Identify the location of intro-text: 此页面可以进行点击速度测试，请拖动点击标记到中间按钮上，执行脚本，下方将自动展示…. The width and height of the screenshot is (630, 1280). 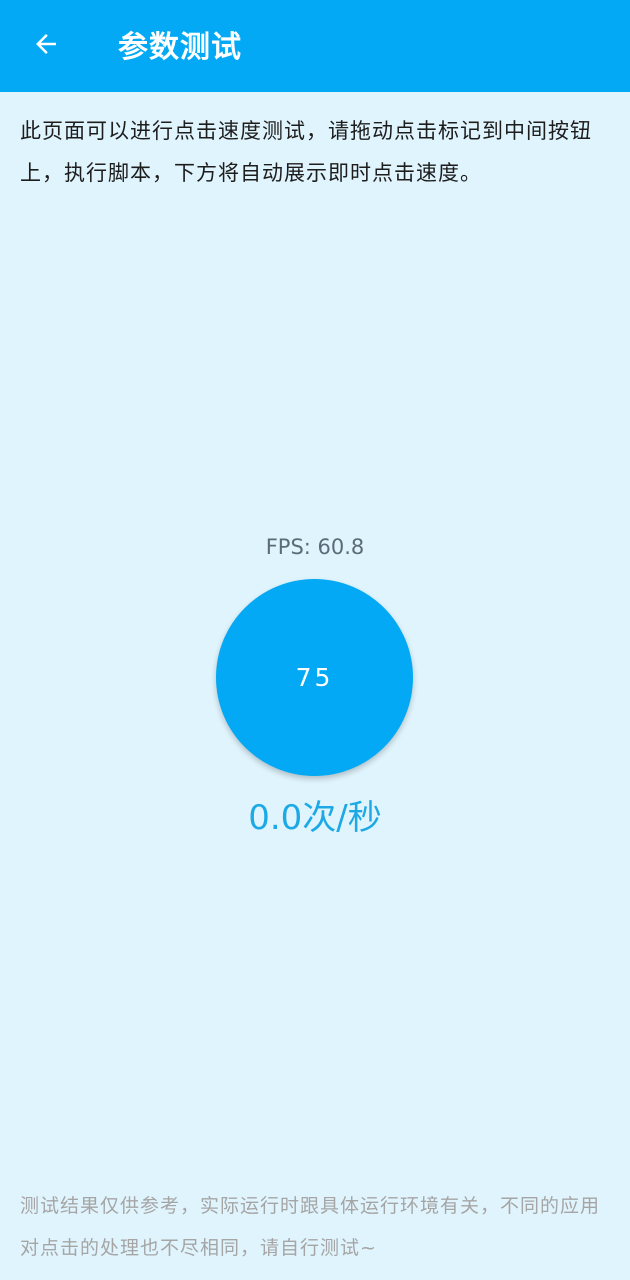
(306, 152).